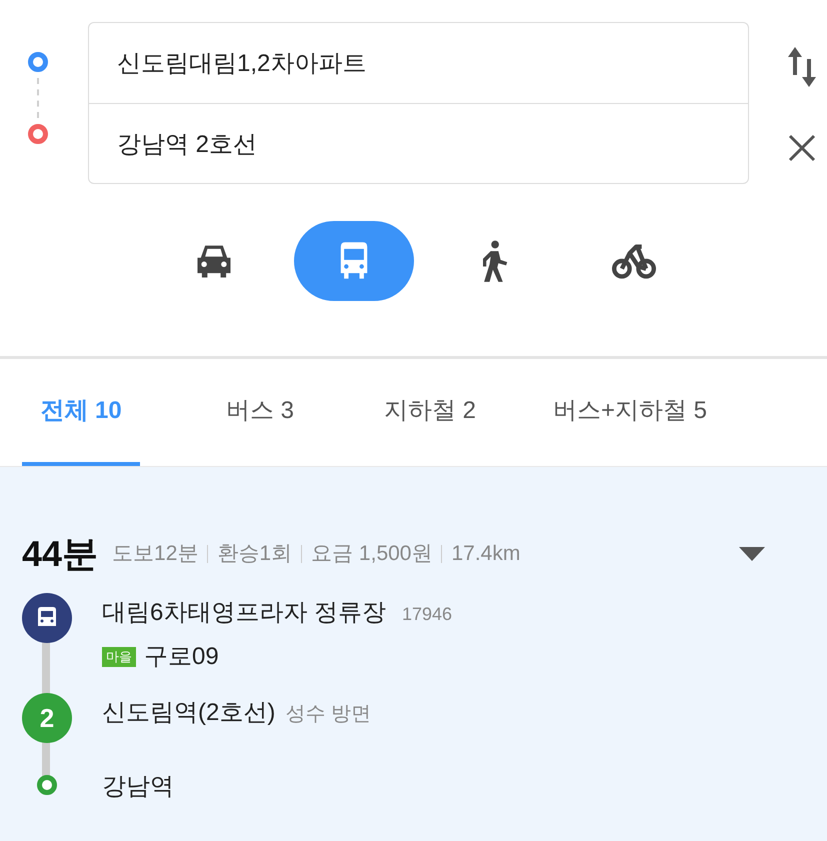 The height and width of the screenshot is (841, 827). Describe the element at coordinates (155, 554) in the screenshot. I see `route-detail: 도보12분` at that location.